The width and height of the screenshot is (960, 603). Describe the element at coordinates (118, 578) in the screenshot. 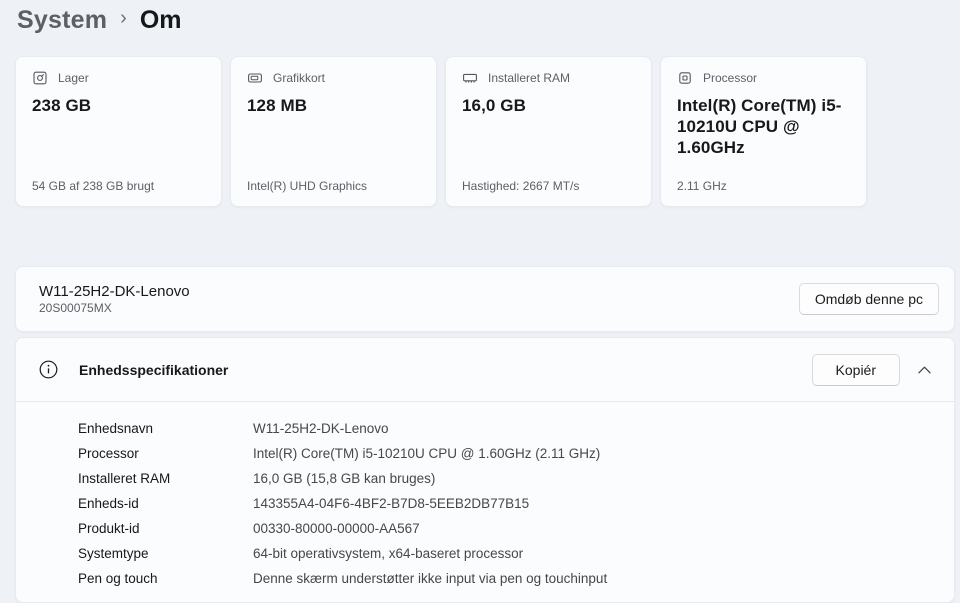

I see `spec-label: Pen og touch` at that location.